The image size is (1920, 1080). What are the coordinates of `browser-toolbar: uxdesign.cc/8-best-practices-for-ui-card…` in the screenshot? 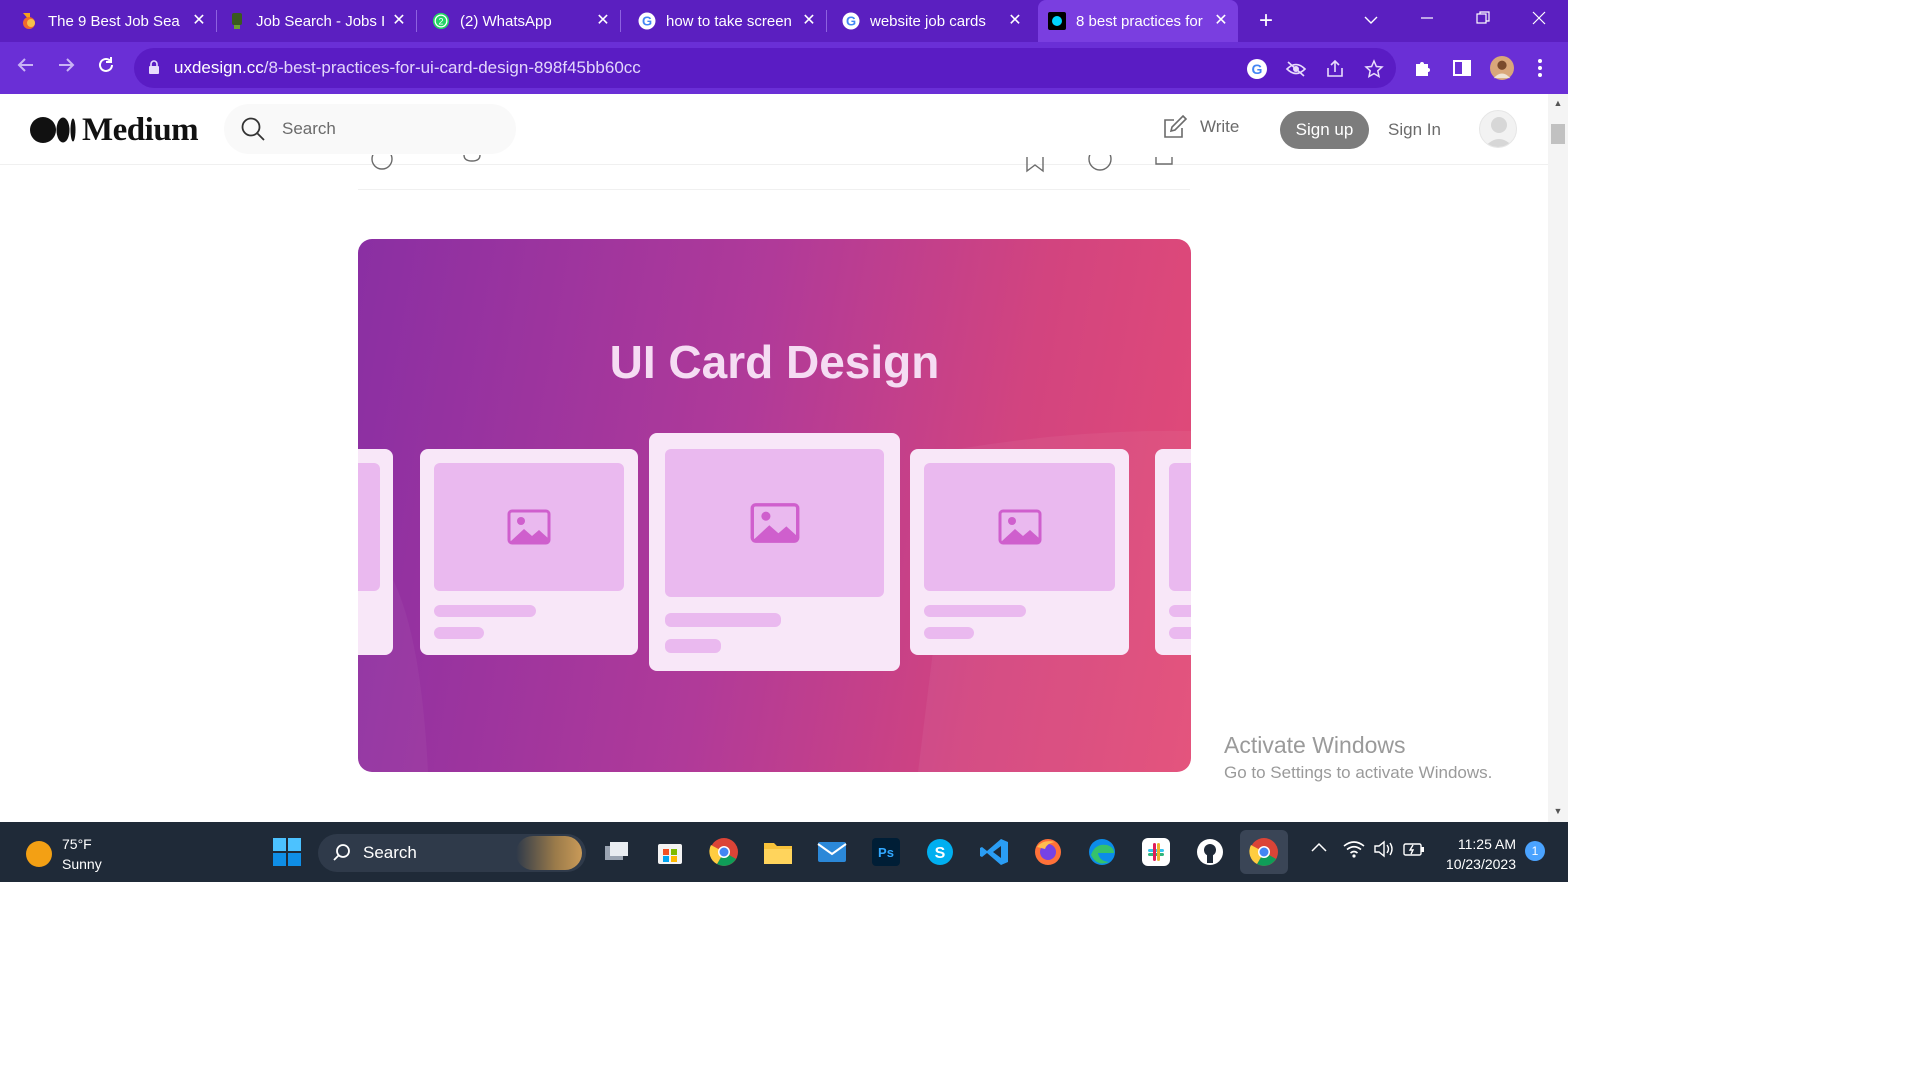 It's located at (784, 68).